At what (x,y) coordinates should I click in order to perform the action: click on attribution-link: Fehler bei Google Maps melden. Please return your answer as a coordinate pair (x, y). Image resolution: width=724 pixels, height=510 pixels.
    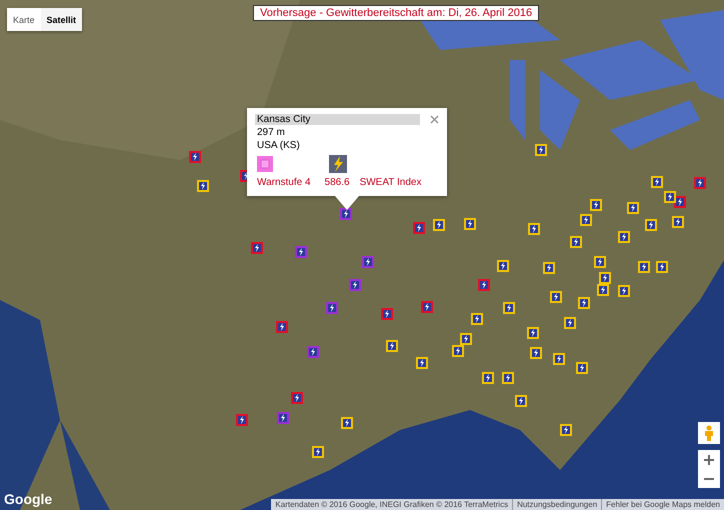
    Looking at the image, I should click on (662, 504).